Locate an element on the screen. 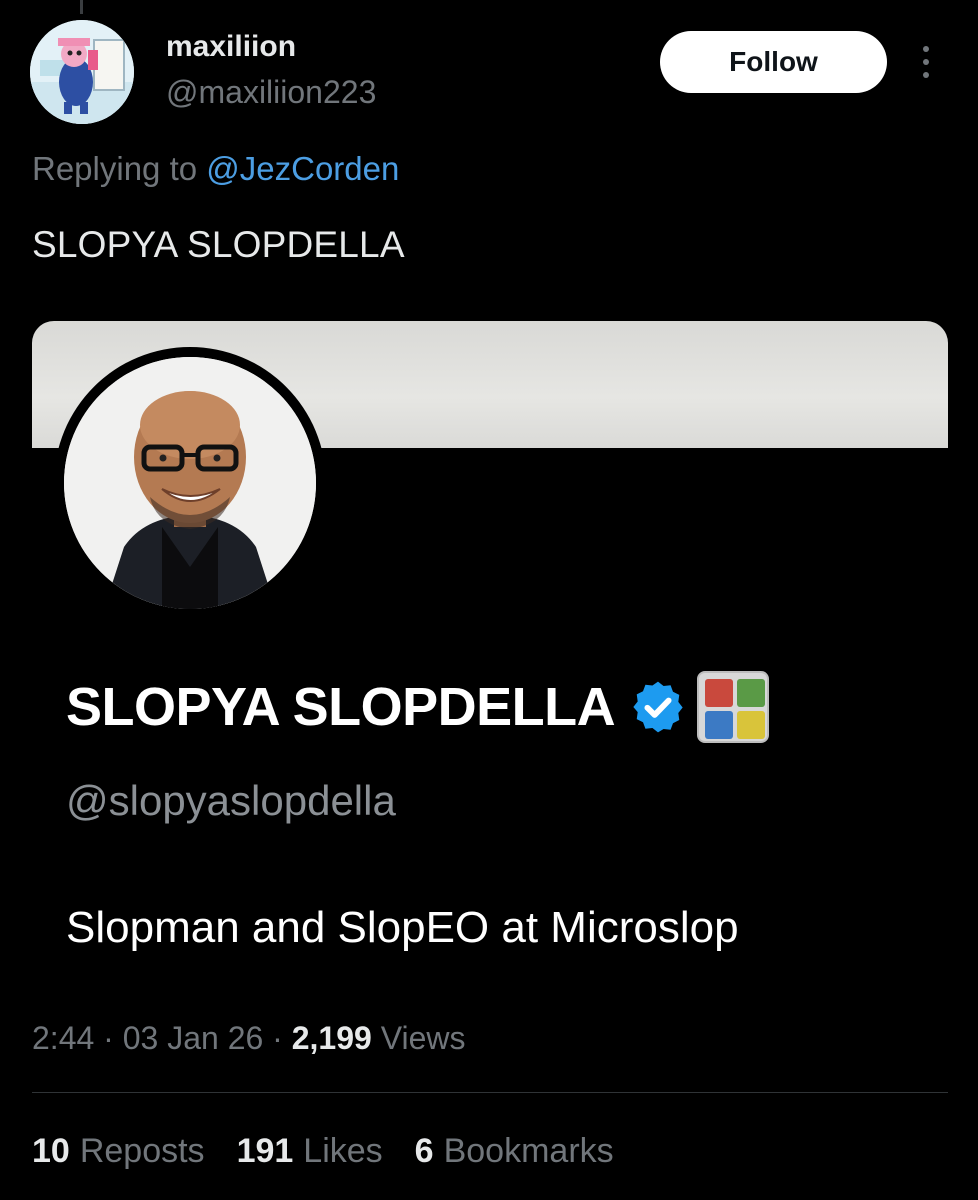  more-icon is located at coordinates (926, 62).